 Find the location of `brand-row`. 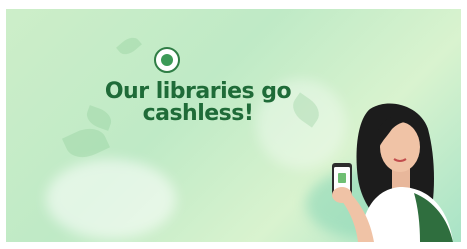

brand-row is located at coordinates (170, 60).